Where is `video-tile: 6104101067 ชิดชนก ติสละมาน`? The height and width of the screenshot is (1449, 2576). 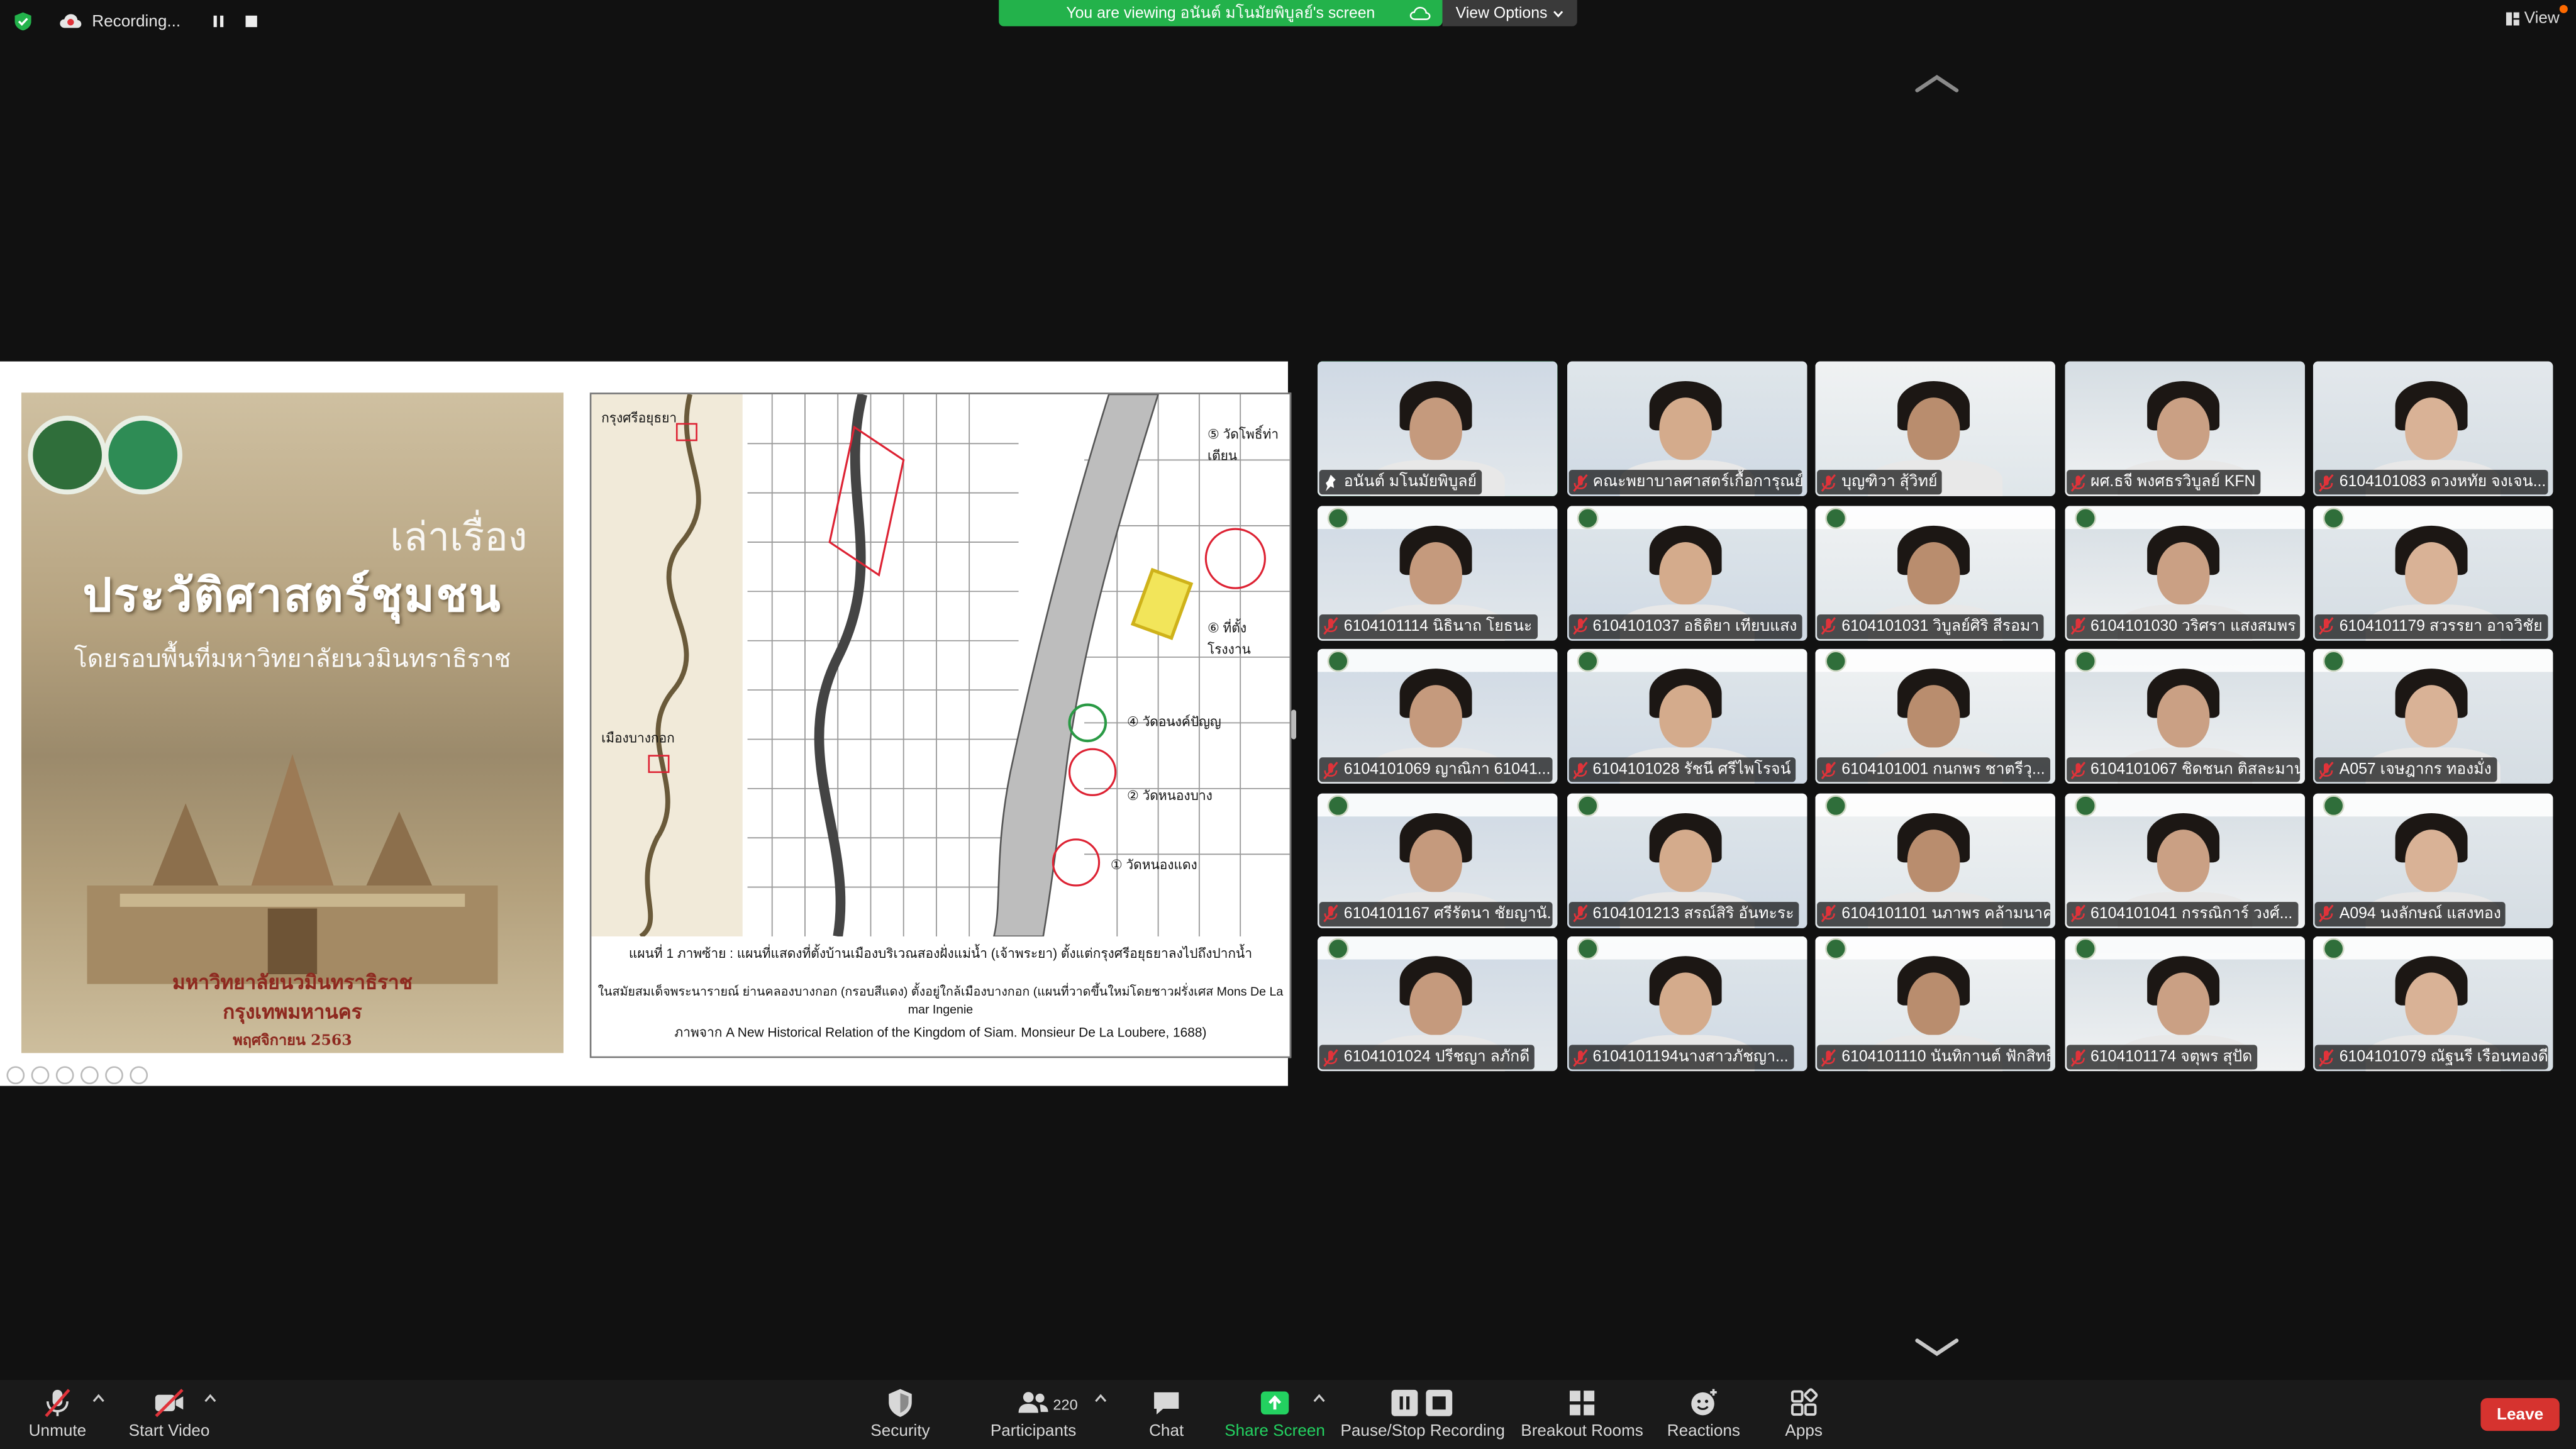
video-tile: 6104101067 ชิดชนก ติสละมาน is located at coordinates (2184, 716).